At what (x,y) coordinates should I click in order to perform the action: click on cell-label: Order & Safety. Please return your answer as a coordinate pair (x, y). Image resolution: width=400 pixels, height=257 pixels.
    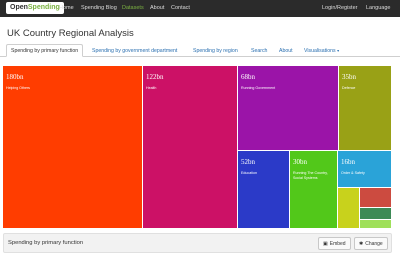
    Looking at the image, I should click on (353, 173).